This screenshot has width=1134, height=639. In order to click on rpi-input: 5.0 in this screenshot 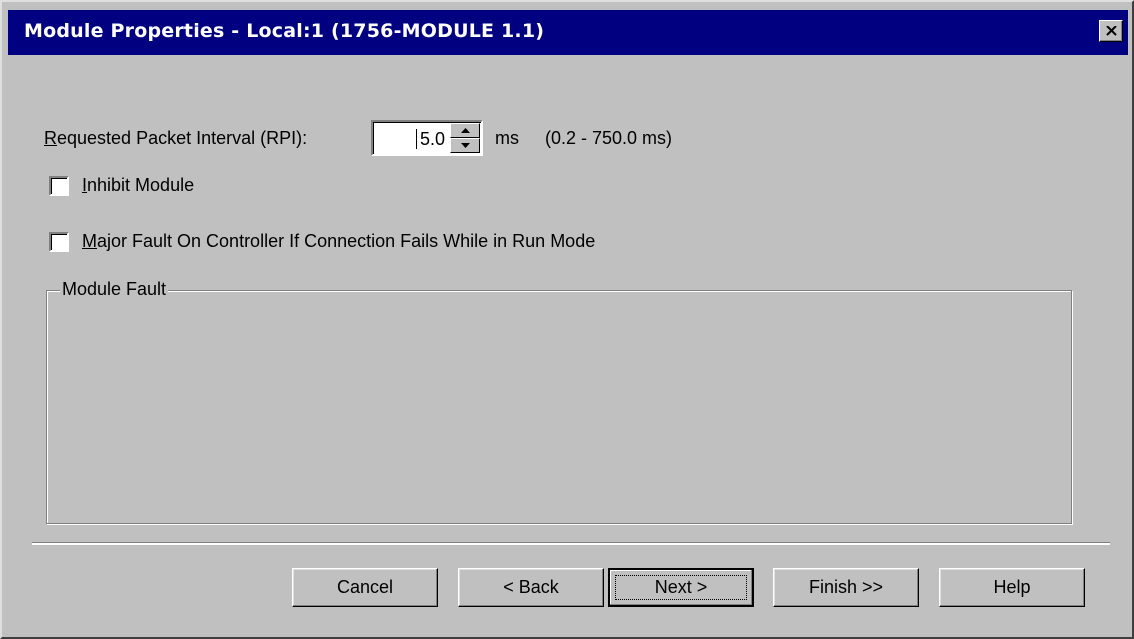, I will do `click(427, 138)`.